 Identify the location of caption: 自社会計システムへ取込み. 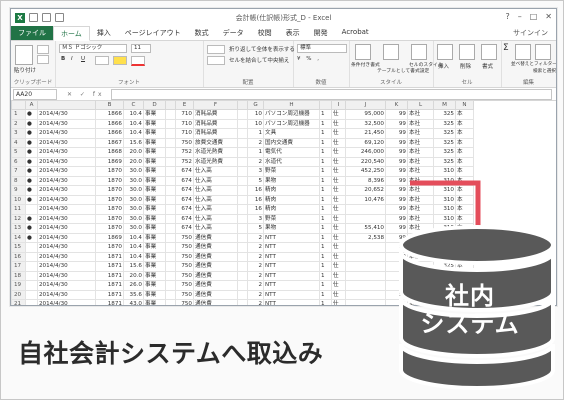
(171, 353).